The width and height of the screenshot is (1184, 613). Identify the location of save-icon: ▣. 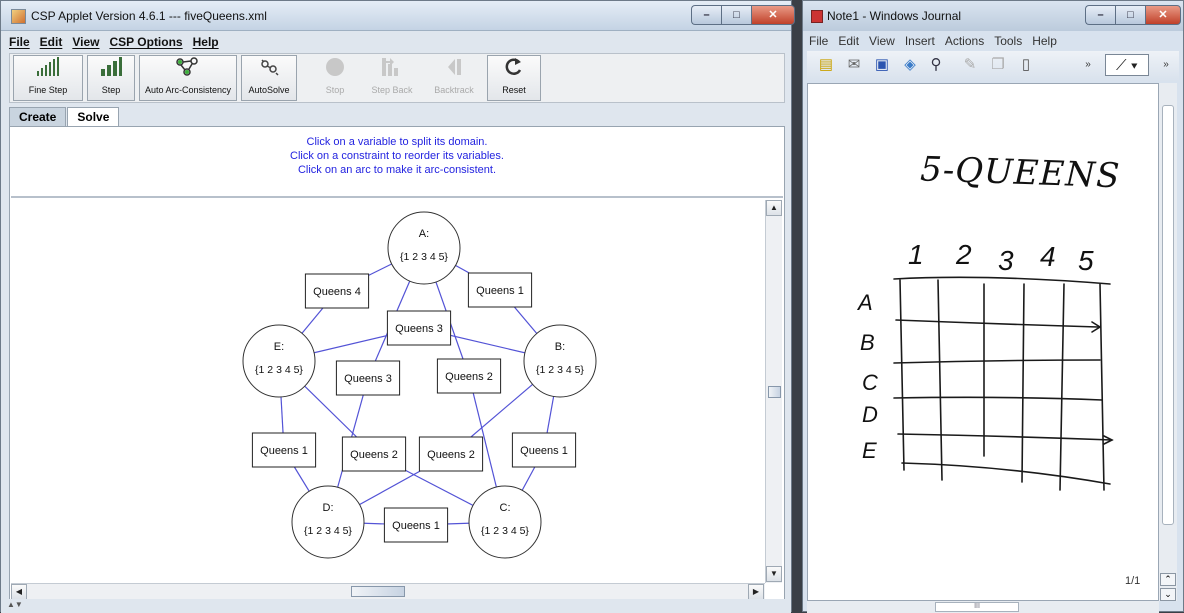
(882, 65).